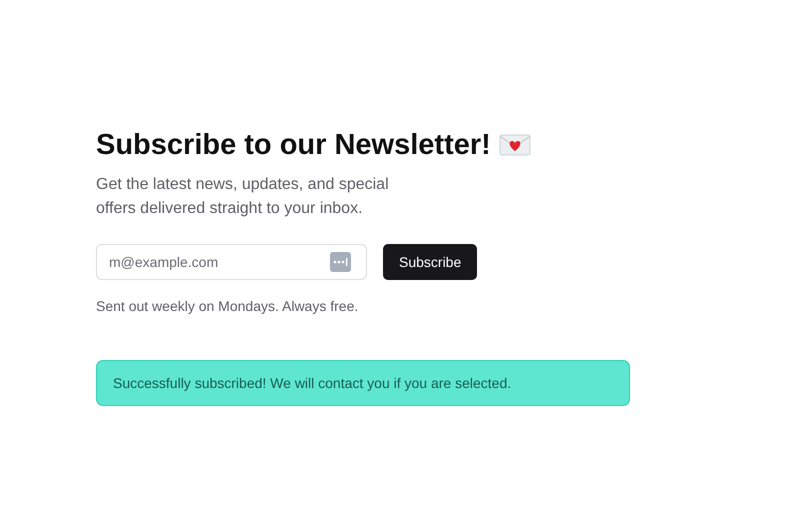 This screenshot has height=529, width=800. I want to click on note: Sent out weekly on Mondays. Always free., so click(228, 306).